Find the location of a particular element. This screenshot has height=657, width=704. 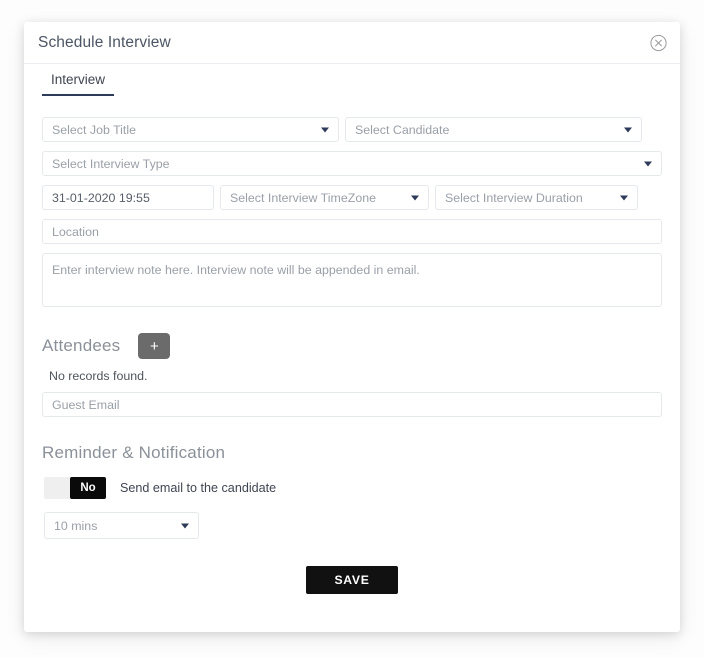

tab-interview: Interview is located at coordinates (78, 80).